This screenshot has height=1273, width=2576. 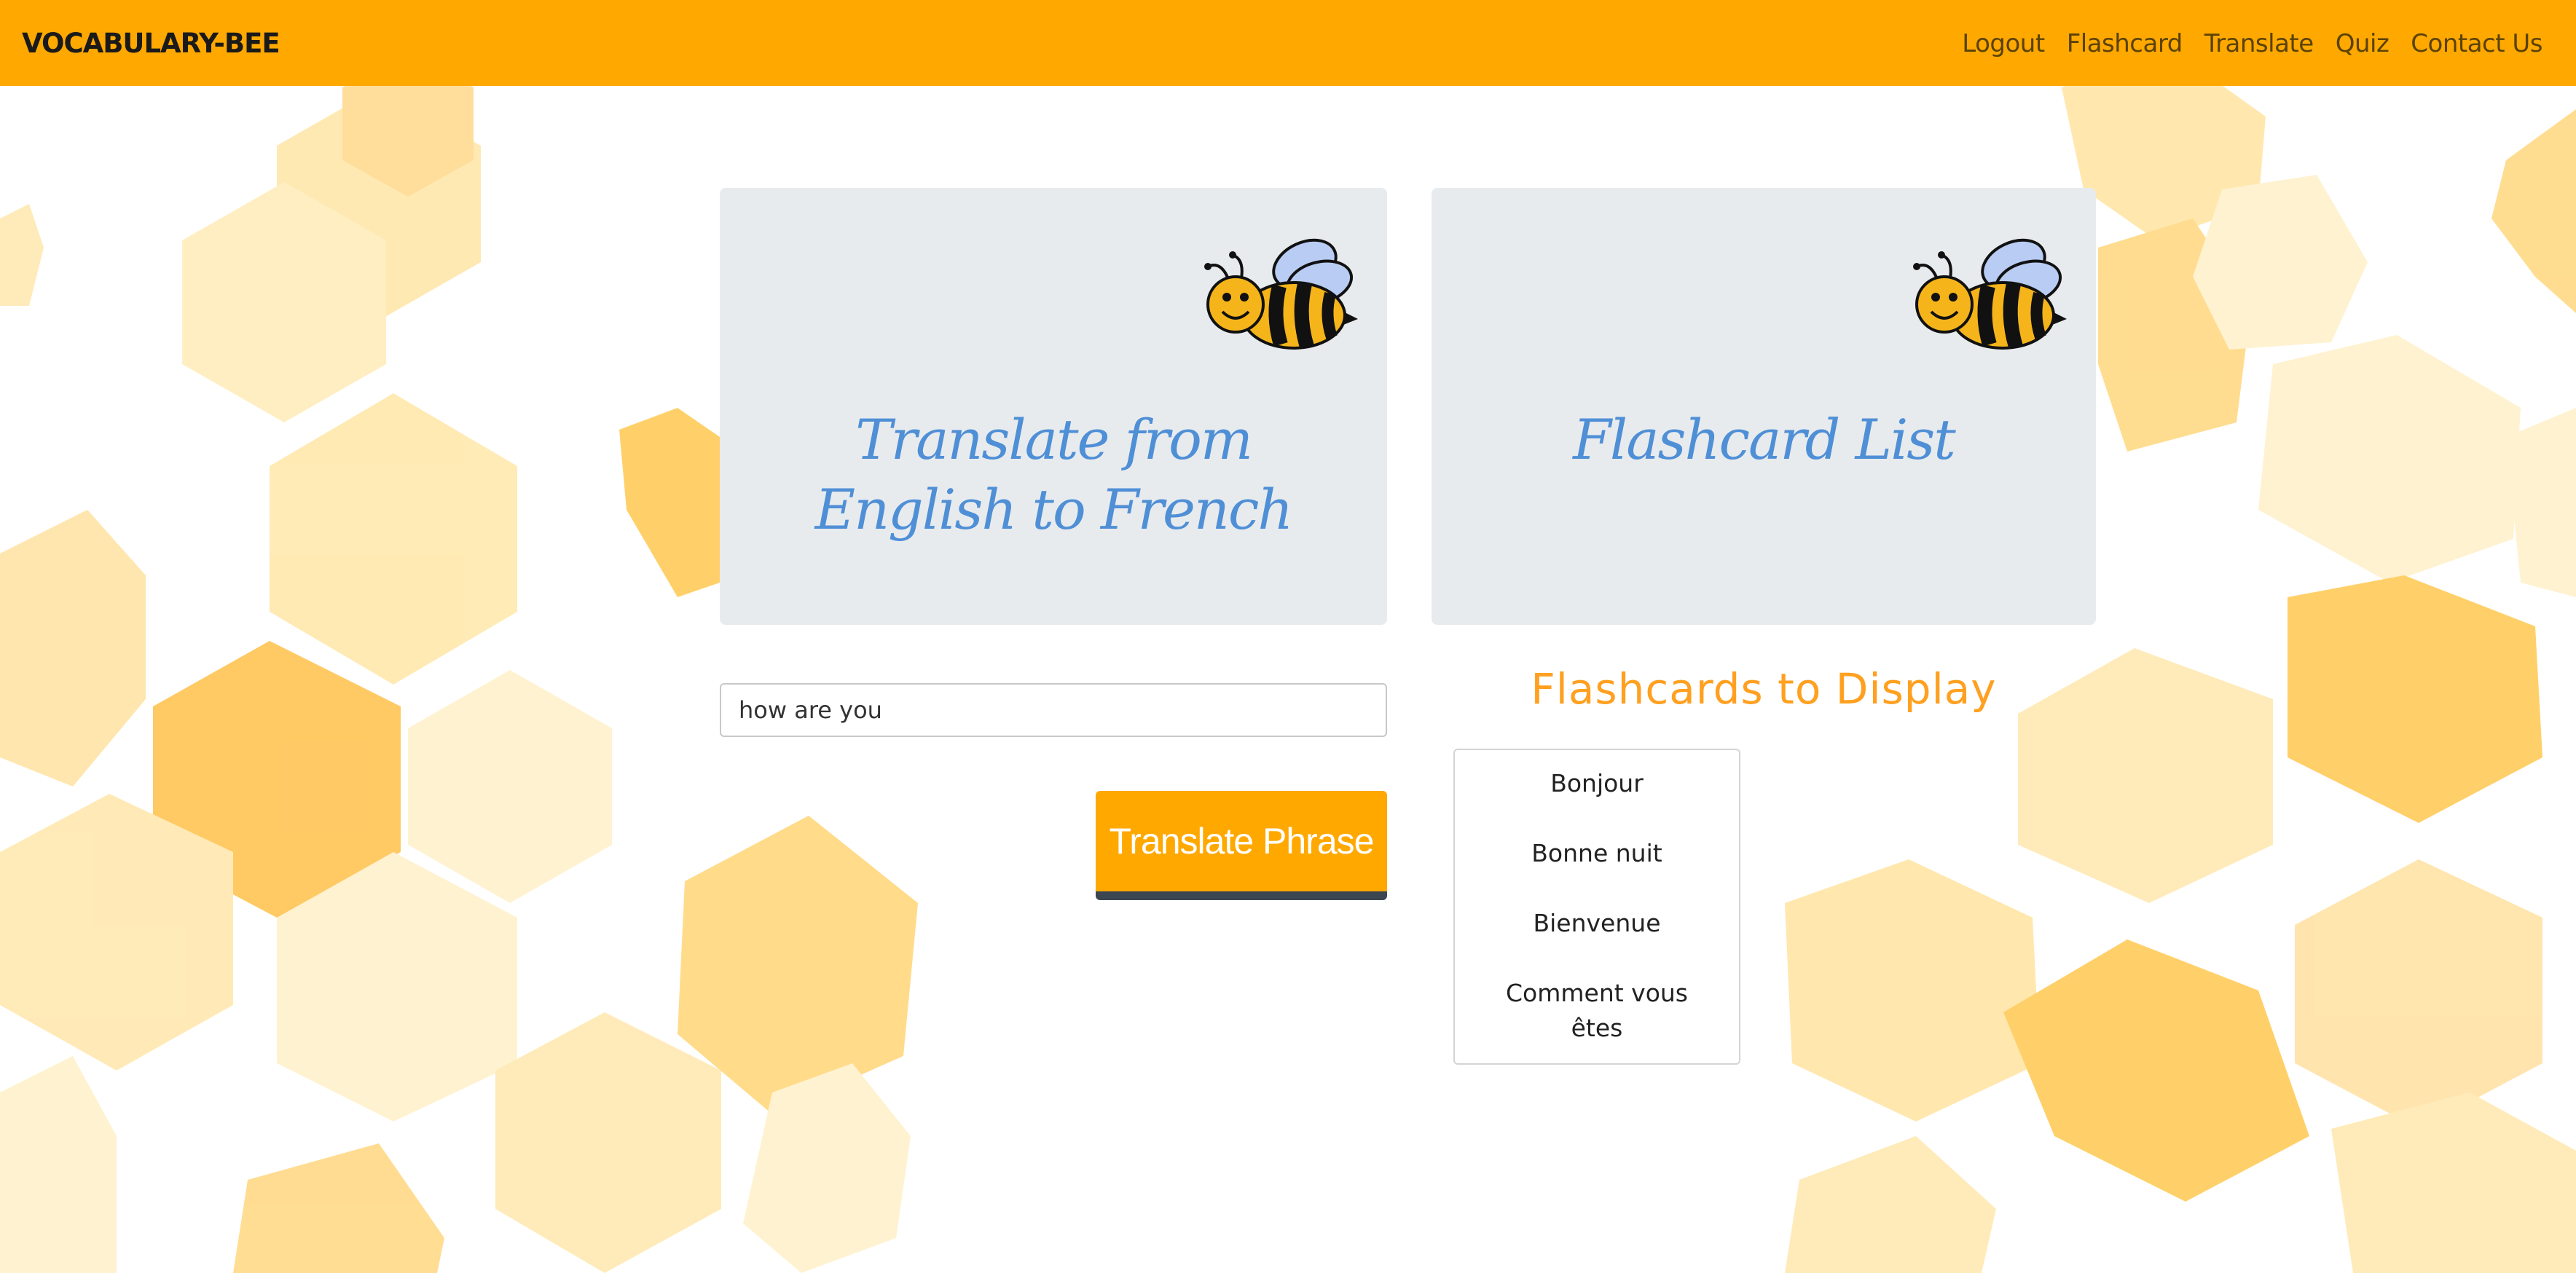 What do you see at coordinates (1597, 1011) in the screenshot?
I see `flashcard-item: Comment vous êtes` at bounding box center [1597, 1011].